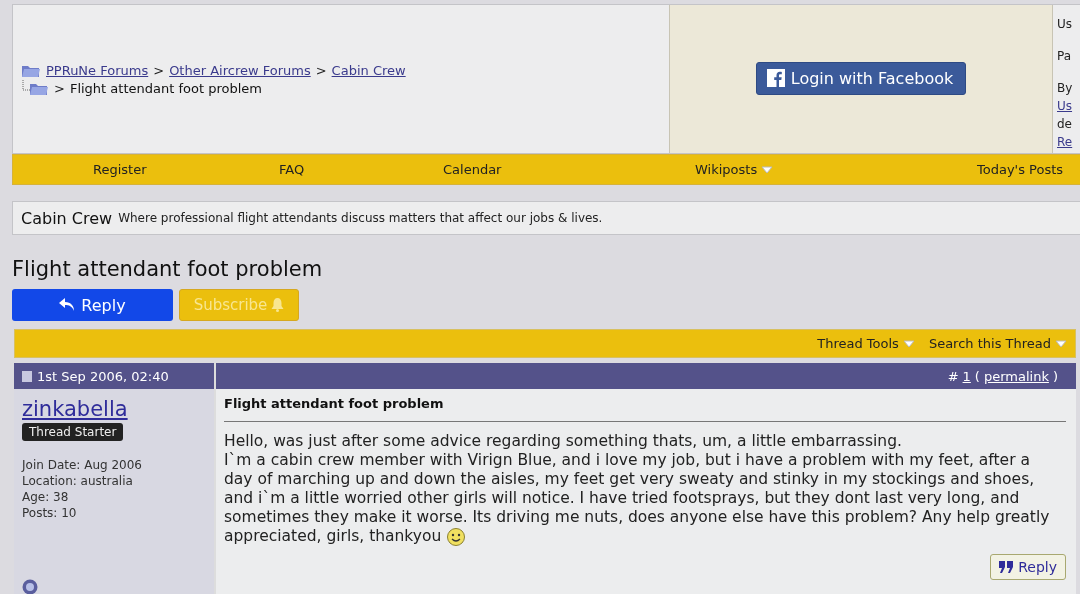  Describe the element at coordinates (775, 78) in the screenshot. I see `facebook-icon` at that location.